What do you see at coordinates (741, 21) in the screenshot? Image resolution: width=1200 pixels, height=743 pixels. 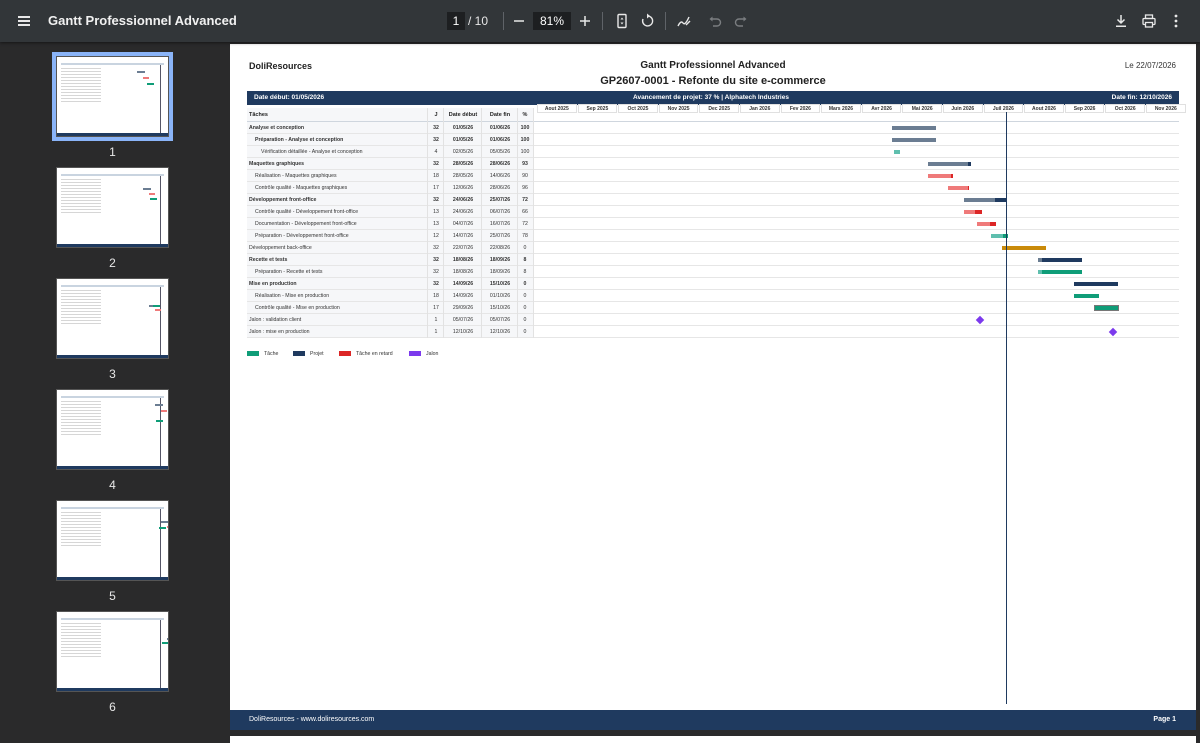 I see `redo-icon` at bounding box center [741, 21].